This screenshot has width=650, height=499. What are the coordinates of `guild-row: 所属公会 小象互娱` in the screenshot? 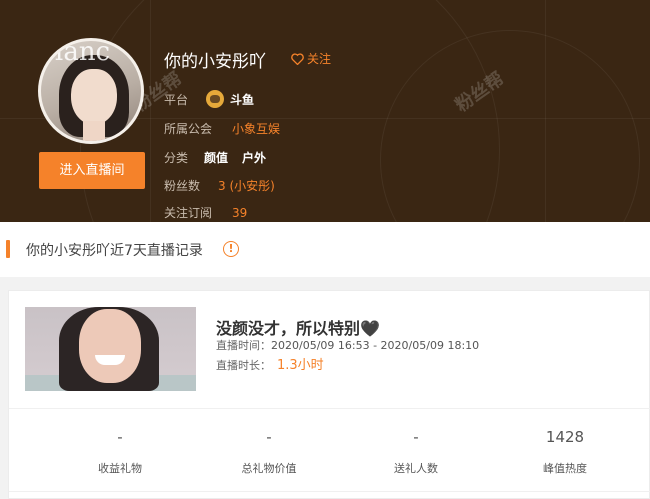 It's located at (222, 128).